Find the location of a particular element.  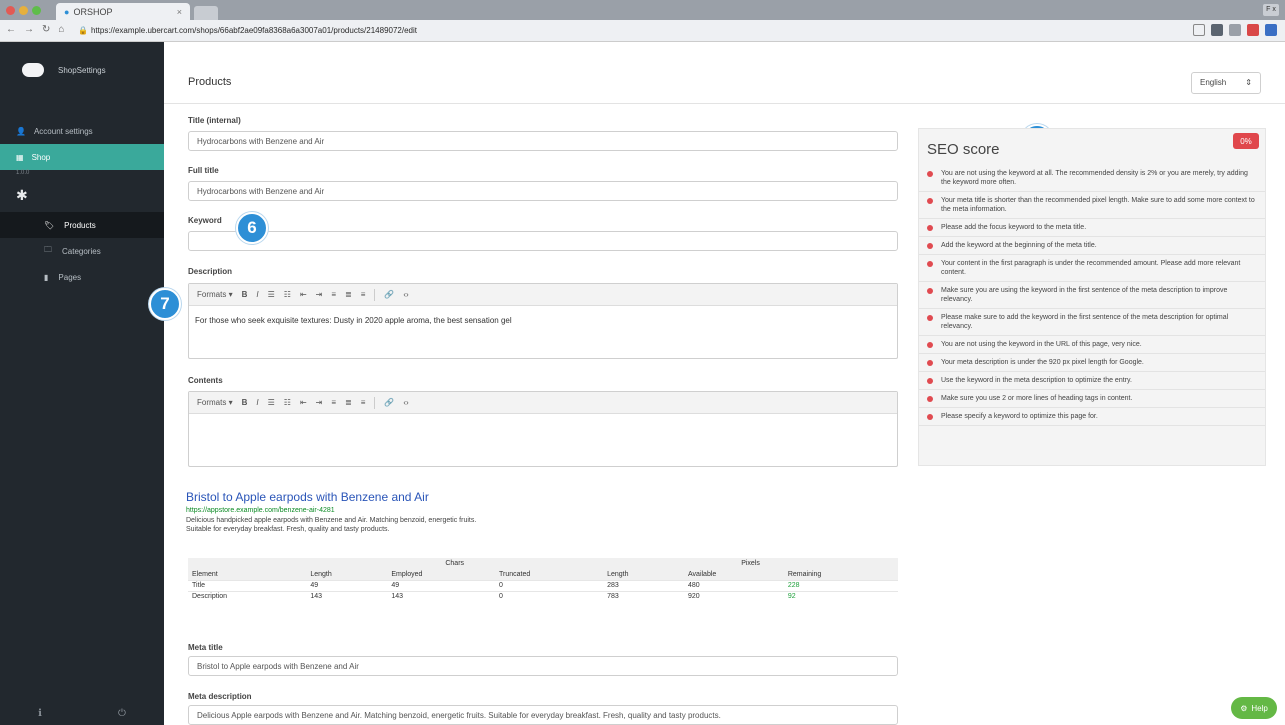

logout-icon: ⏻ is located at coordinates (122, 713).